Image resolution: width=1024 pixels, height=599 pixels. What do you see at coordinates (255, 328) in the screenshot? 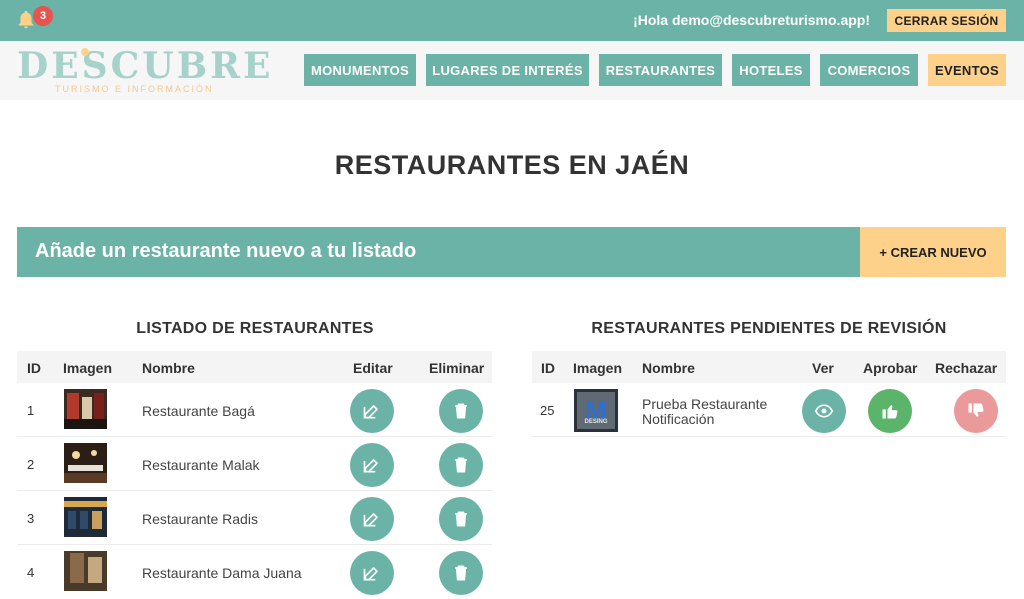
I see `listado-title: LISTADO DE RESTAURANTES` at bounding box center [255, 328].